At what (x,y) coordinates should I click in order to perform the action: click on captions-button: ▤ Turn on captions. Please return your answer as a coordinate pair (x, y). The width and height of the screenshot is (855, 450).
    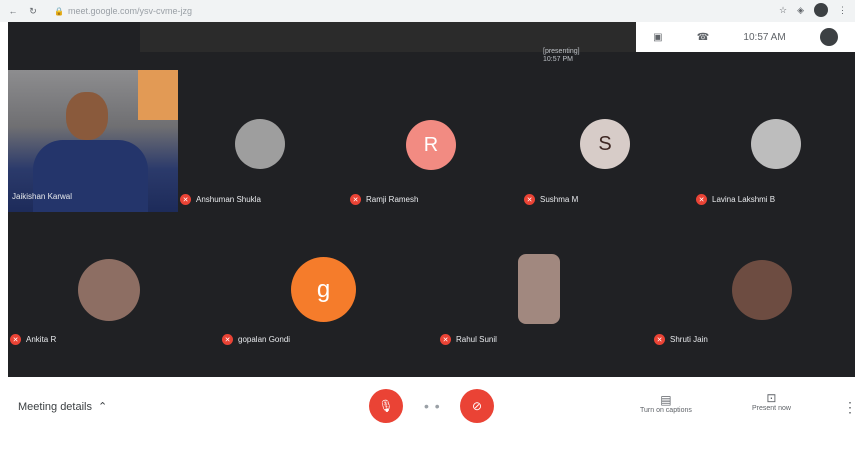
    Looking at the image, I should click on (666, 403).